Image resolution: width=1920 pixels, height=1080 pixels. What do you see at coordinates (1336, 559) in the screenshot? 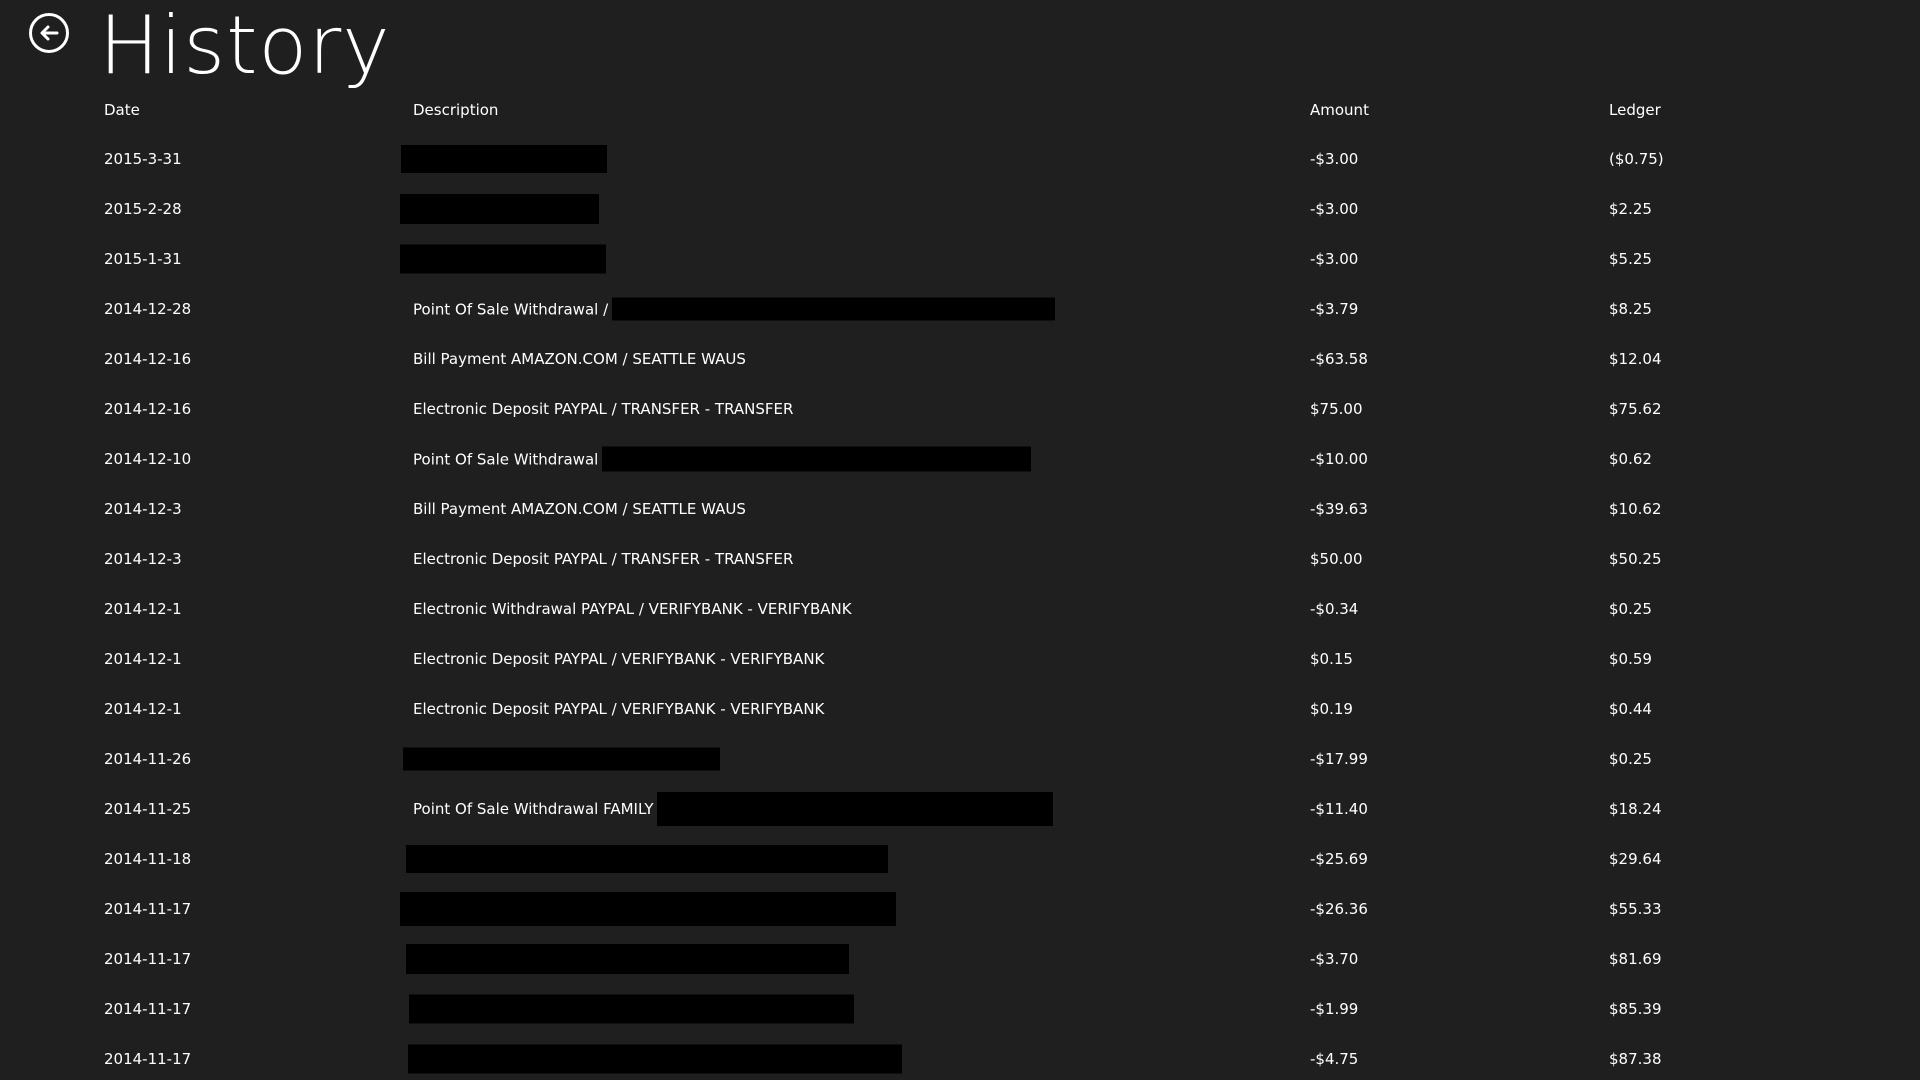
I see `amount-cell: $50.00` at bounding box center [1336, 559].